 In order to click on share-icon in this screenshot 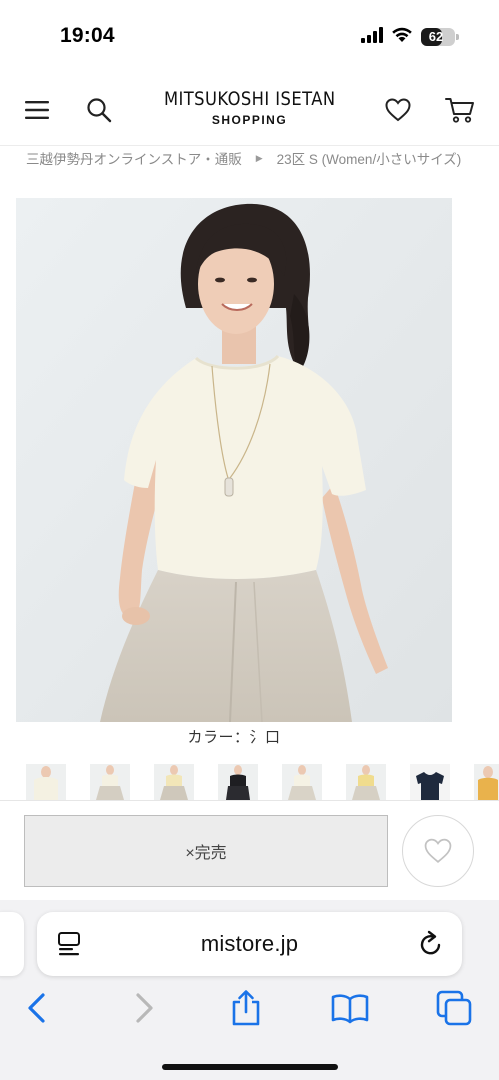, I will do `click(246, 1008)`.